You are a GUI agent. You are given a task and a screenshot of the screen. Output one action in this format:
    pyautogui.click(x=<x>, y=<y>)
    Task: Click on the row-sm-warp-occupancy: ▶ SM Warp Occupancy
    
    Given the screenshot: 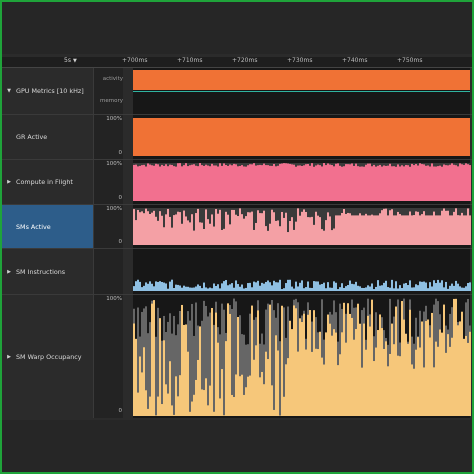 What is the action you would take?
    pyautogui.click(x=47, y=356)
    